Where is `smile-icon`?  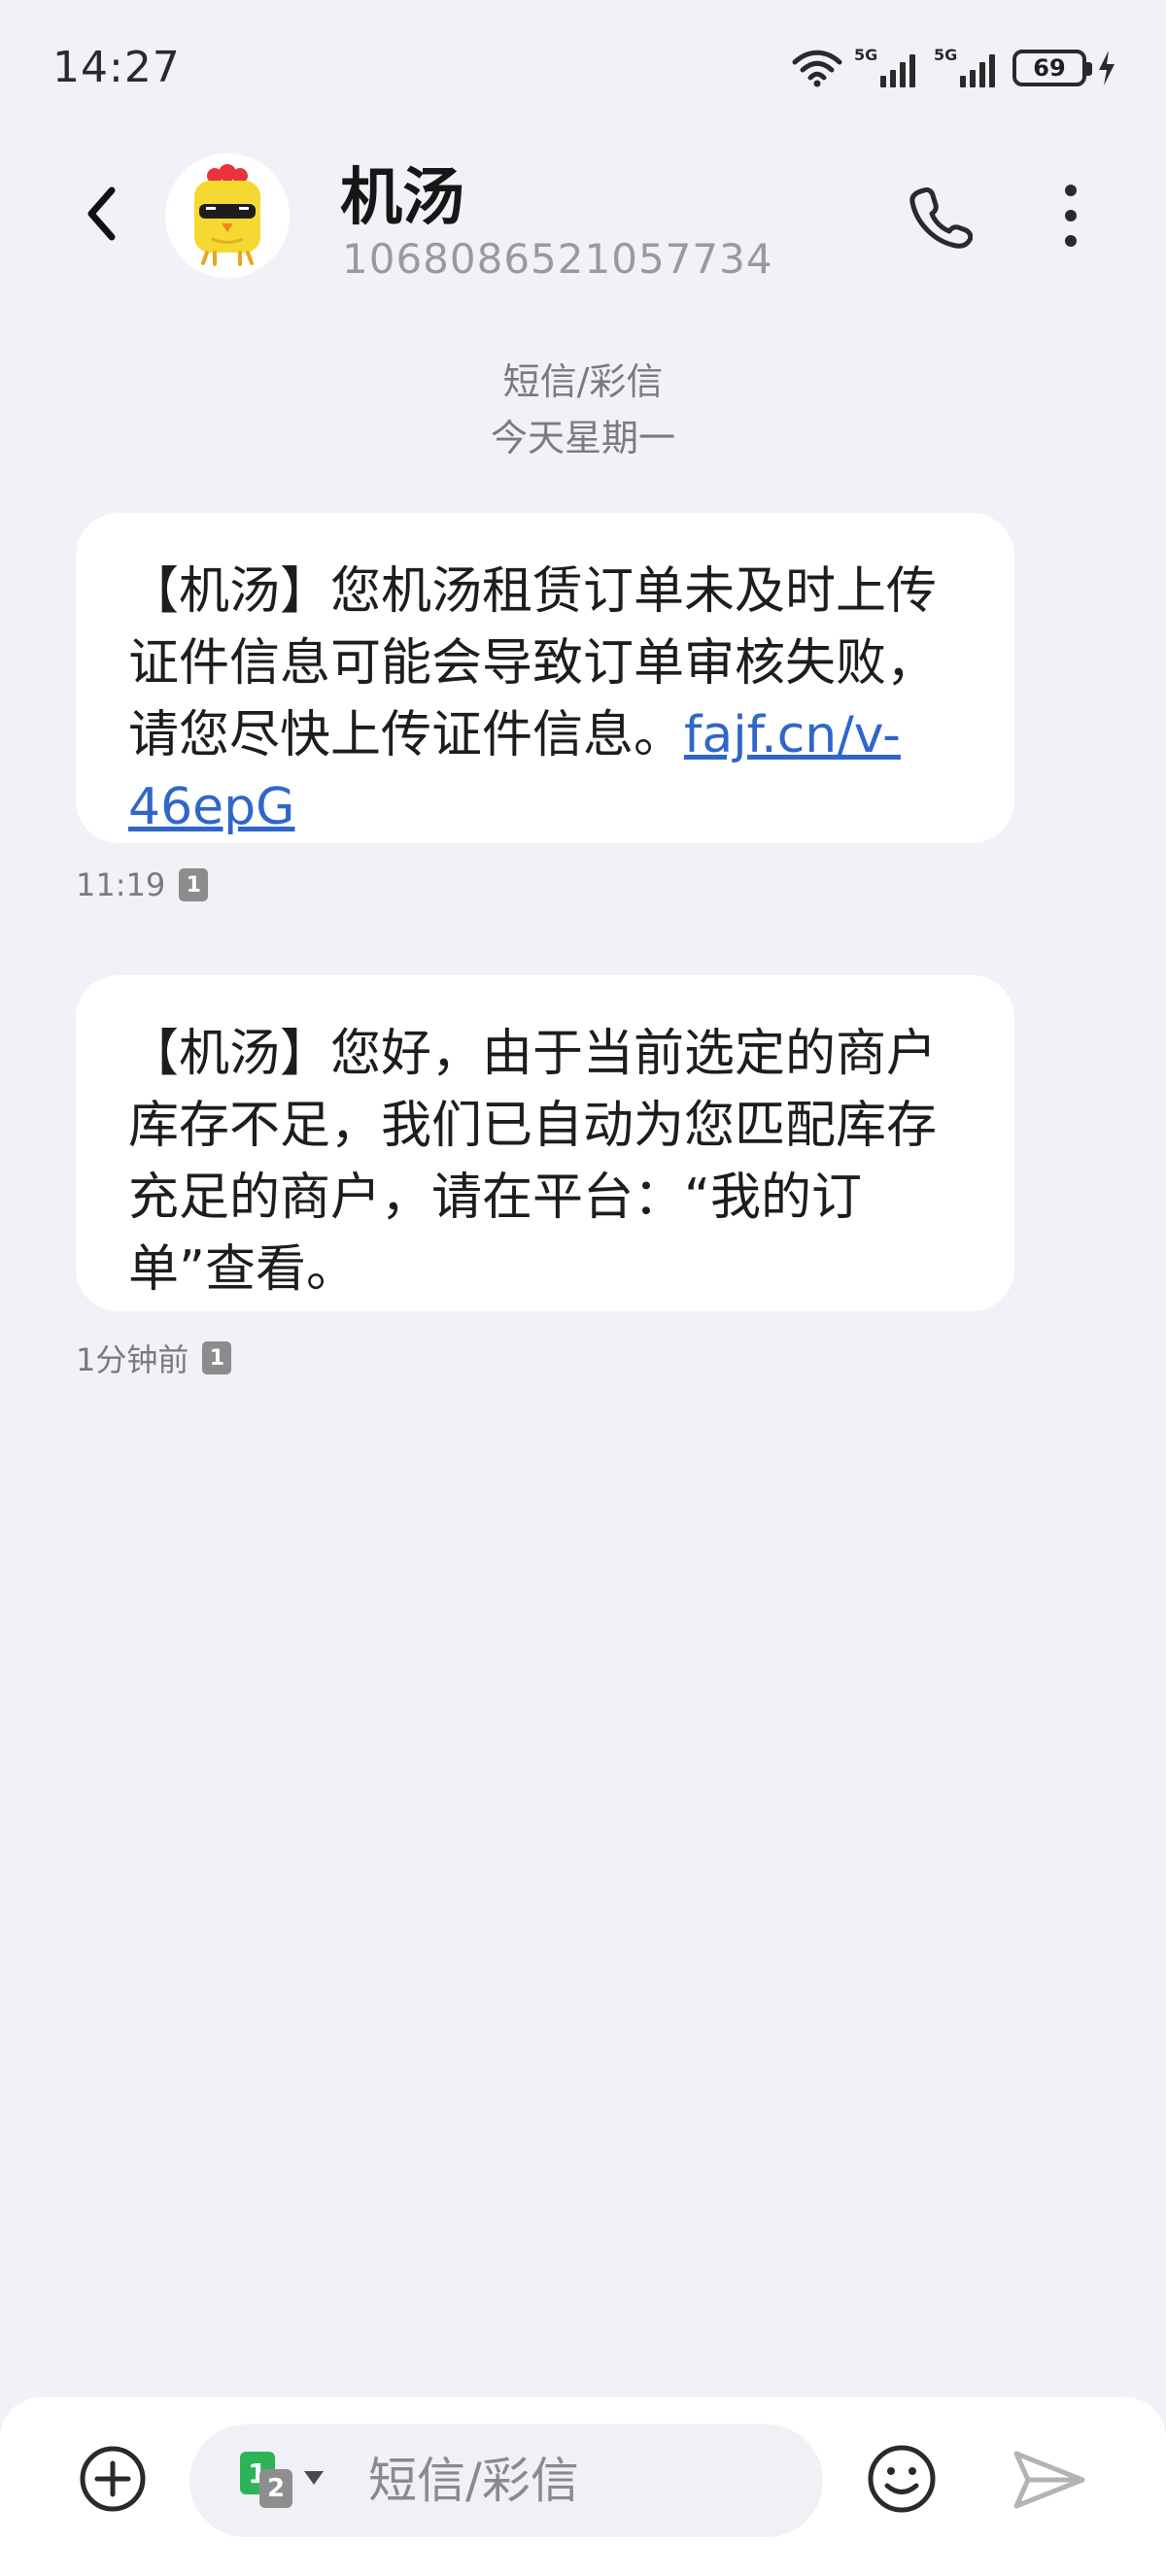
smile-icon is located at coordinates (902, 2479).